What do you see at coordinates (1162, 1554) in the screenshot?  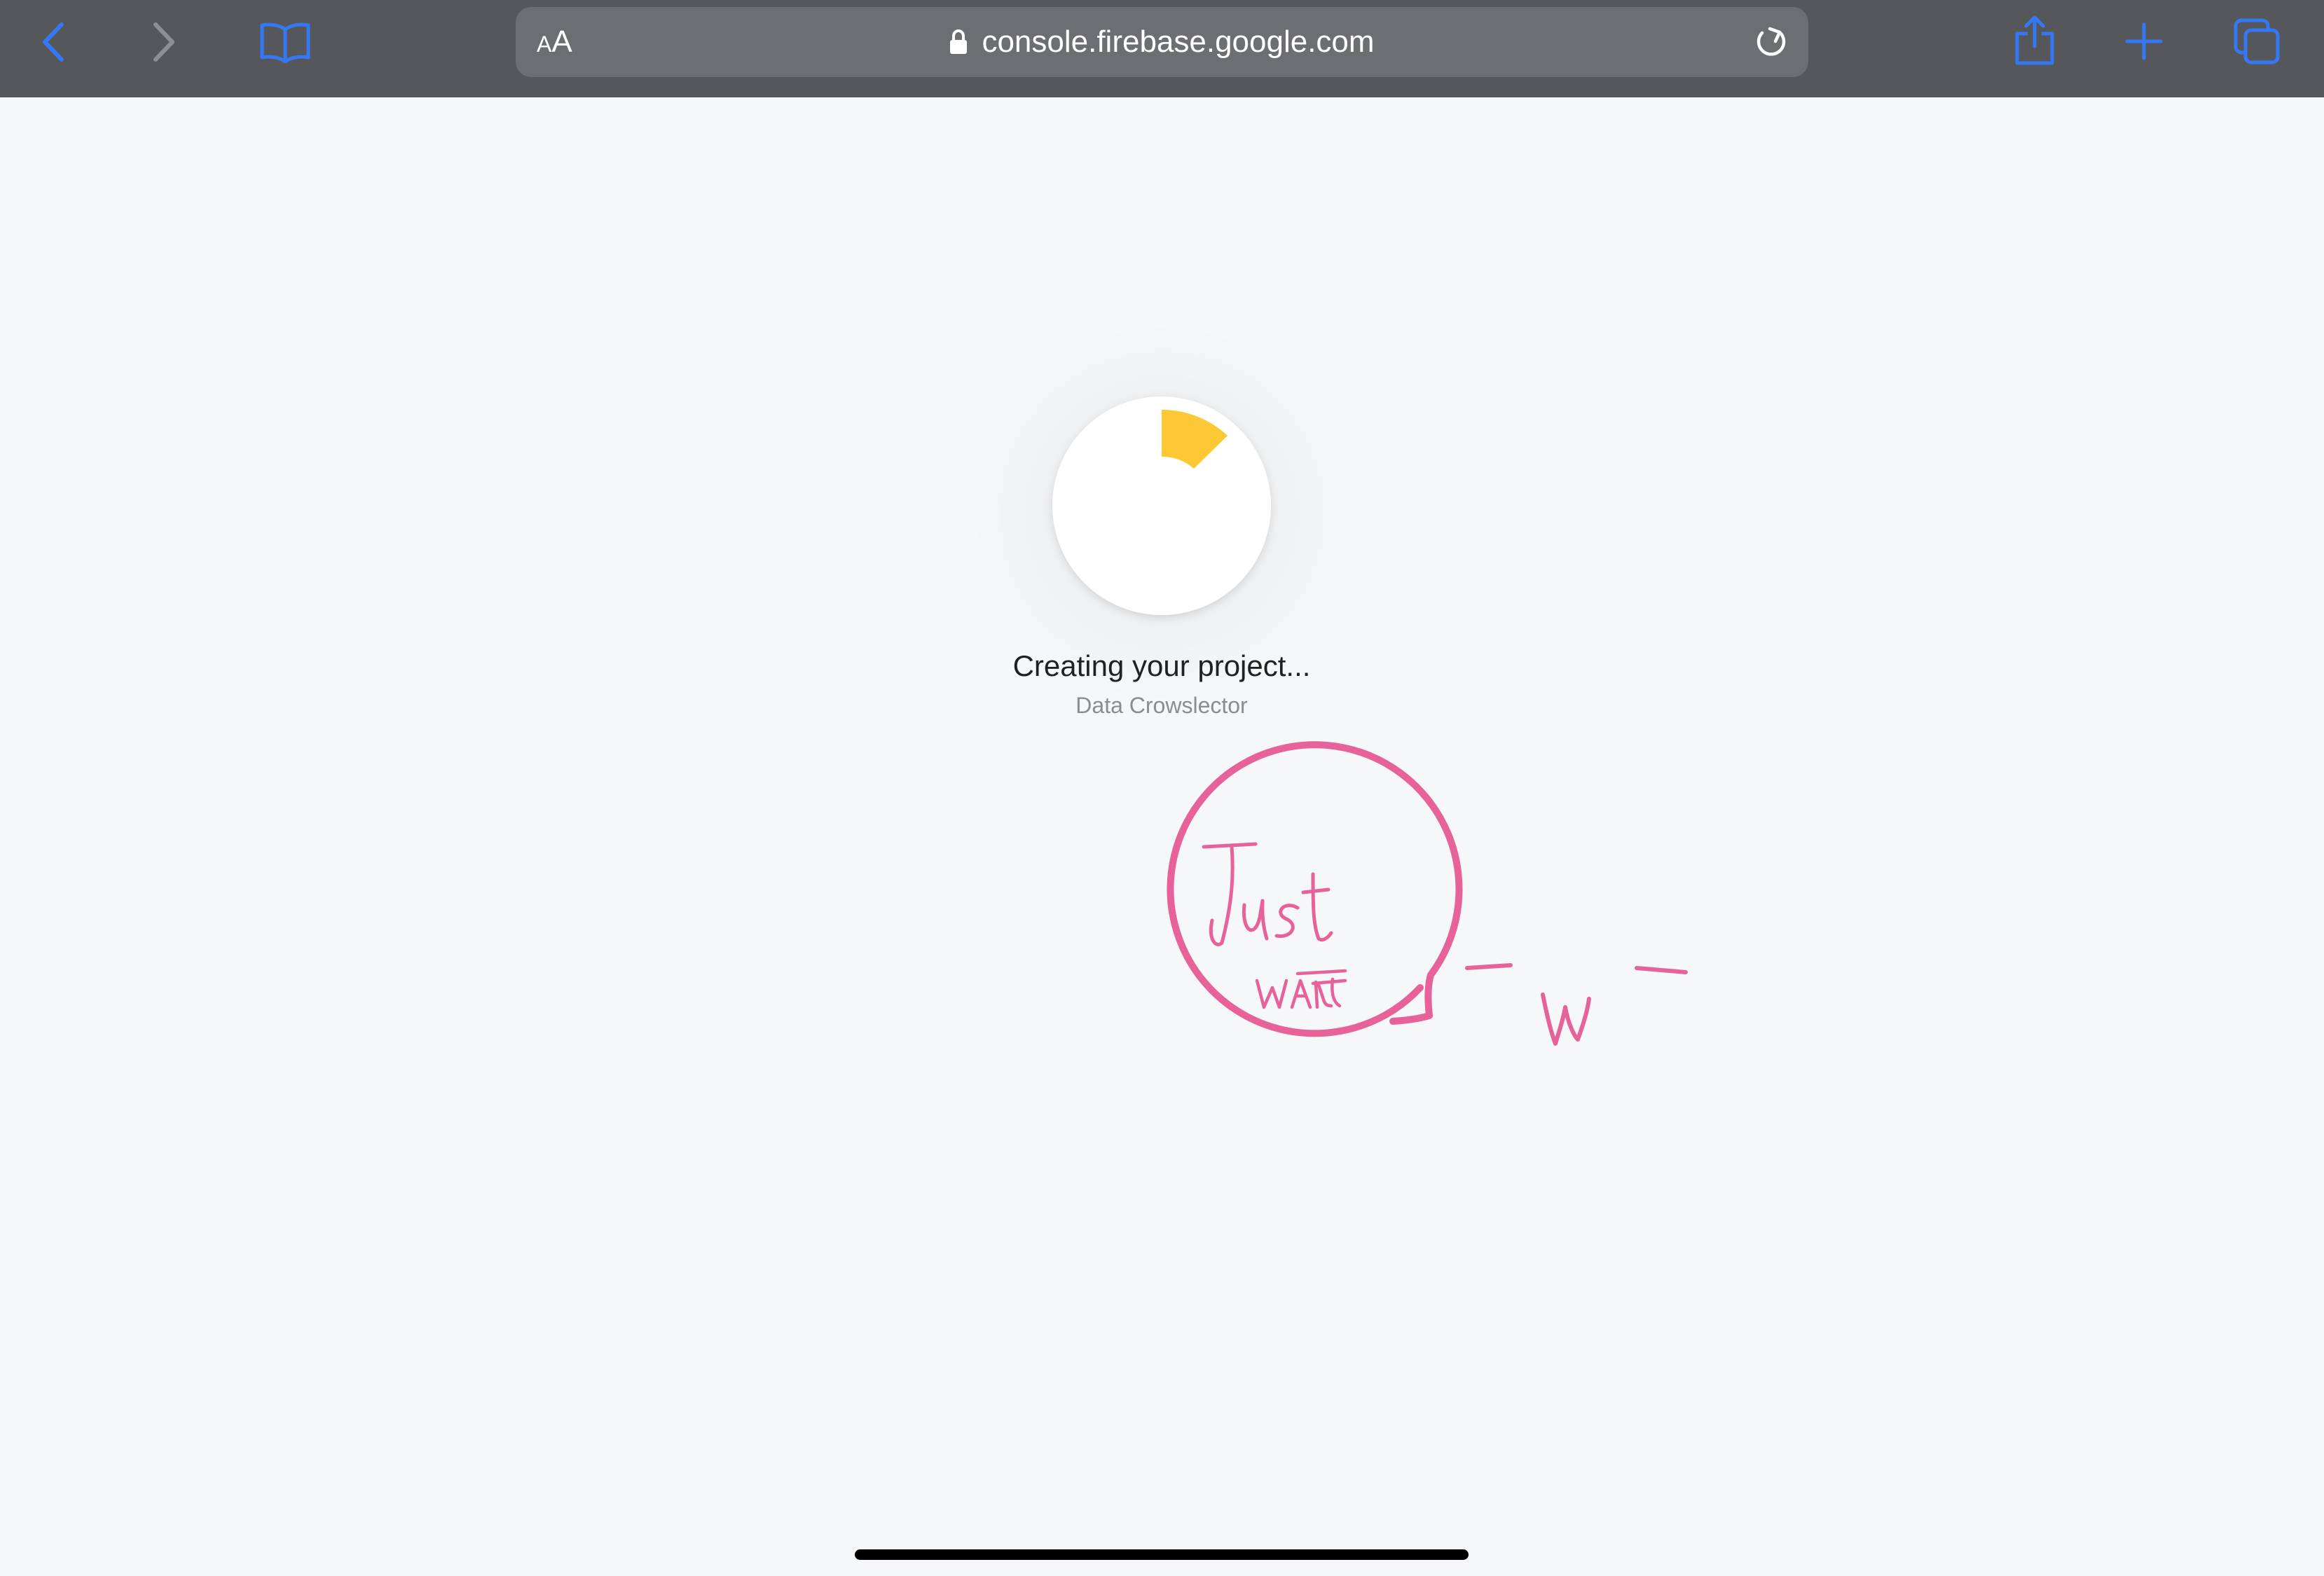 I see `home-indicator` at bounding box center [1162, 1554].